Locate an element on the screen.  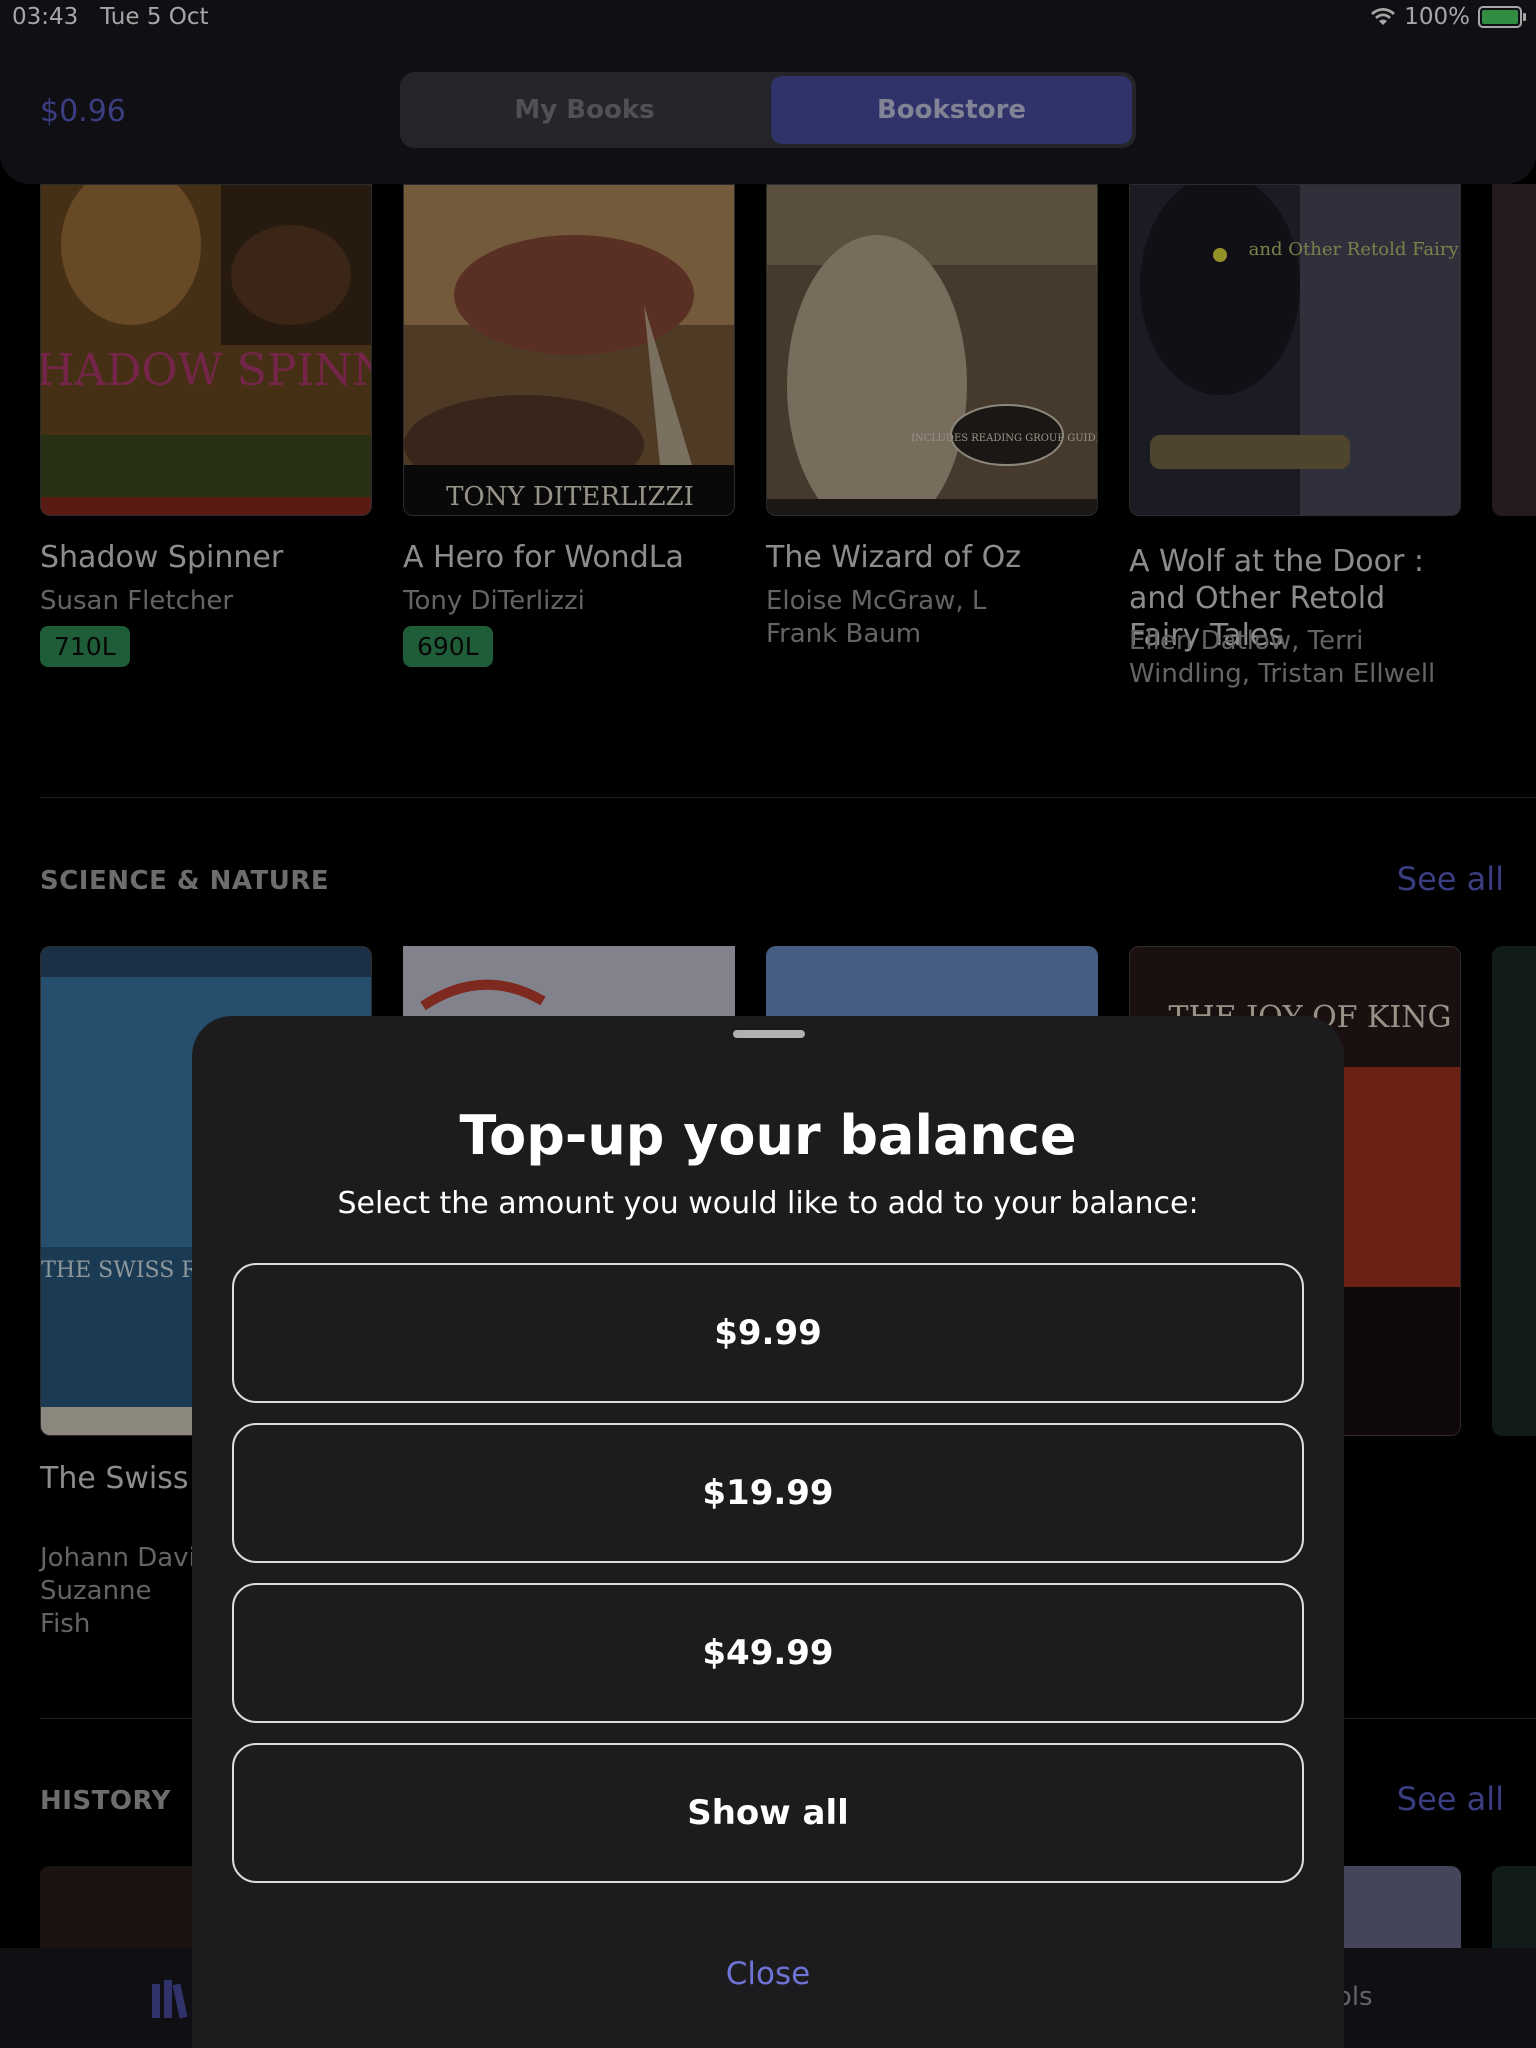
battery-percent: 100% is located at coordinates (1437, 17).